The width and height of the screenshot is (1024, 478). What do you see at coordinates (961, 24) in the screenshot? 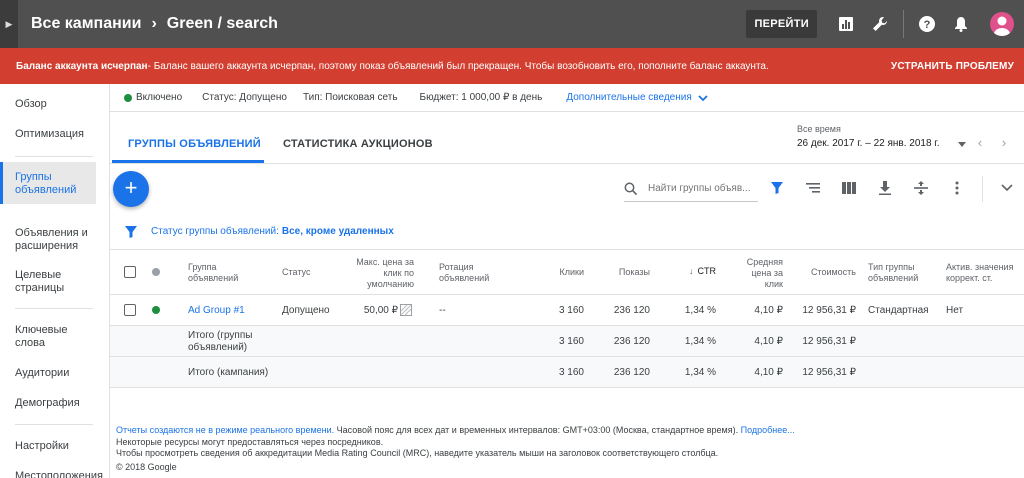
I see `notifications-bell-icon` at bounding box center [961, 24].